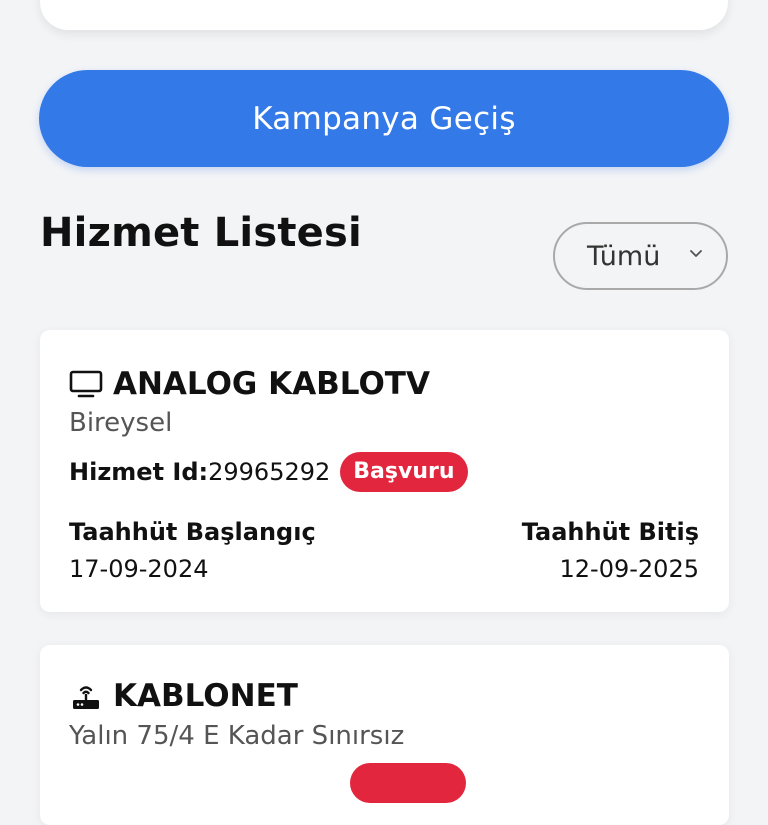 This screenshot has width=768, height=825. Describe the element at coordinates (205, 696) in the screenshot. I see `service-name: KABLONET` at that location.